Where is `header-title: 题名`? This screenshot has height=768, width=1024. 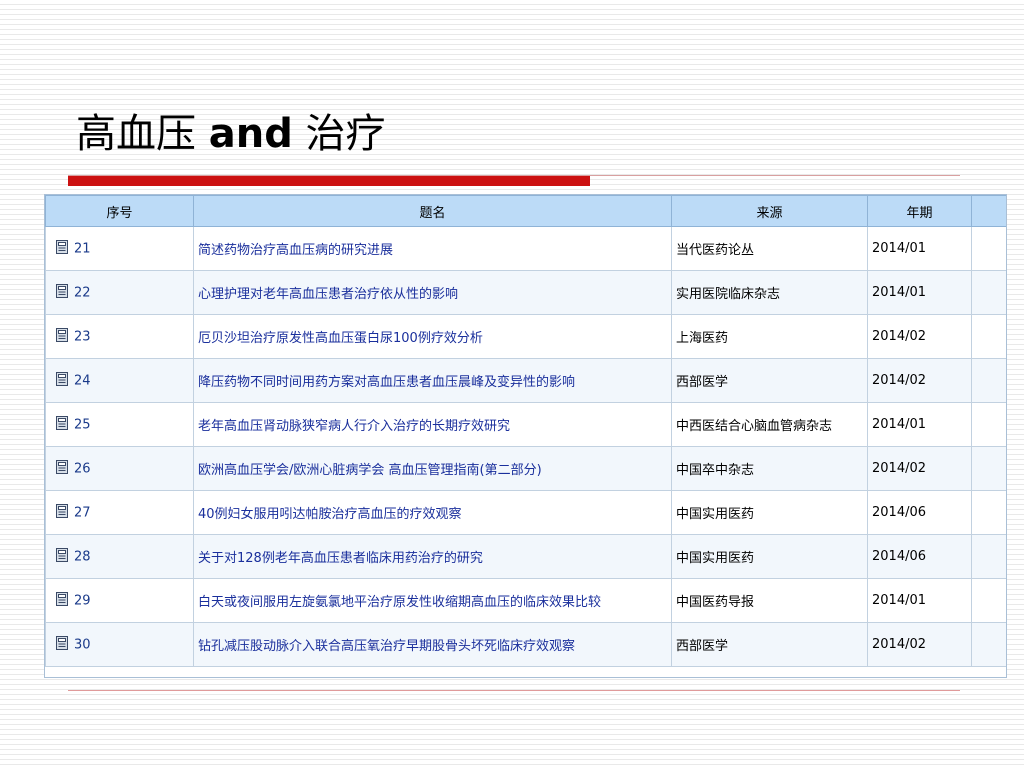 header-title: 题名 is located at coordinates (432, 211).